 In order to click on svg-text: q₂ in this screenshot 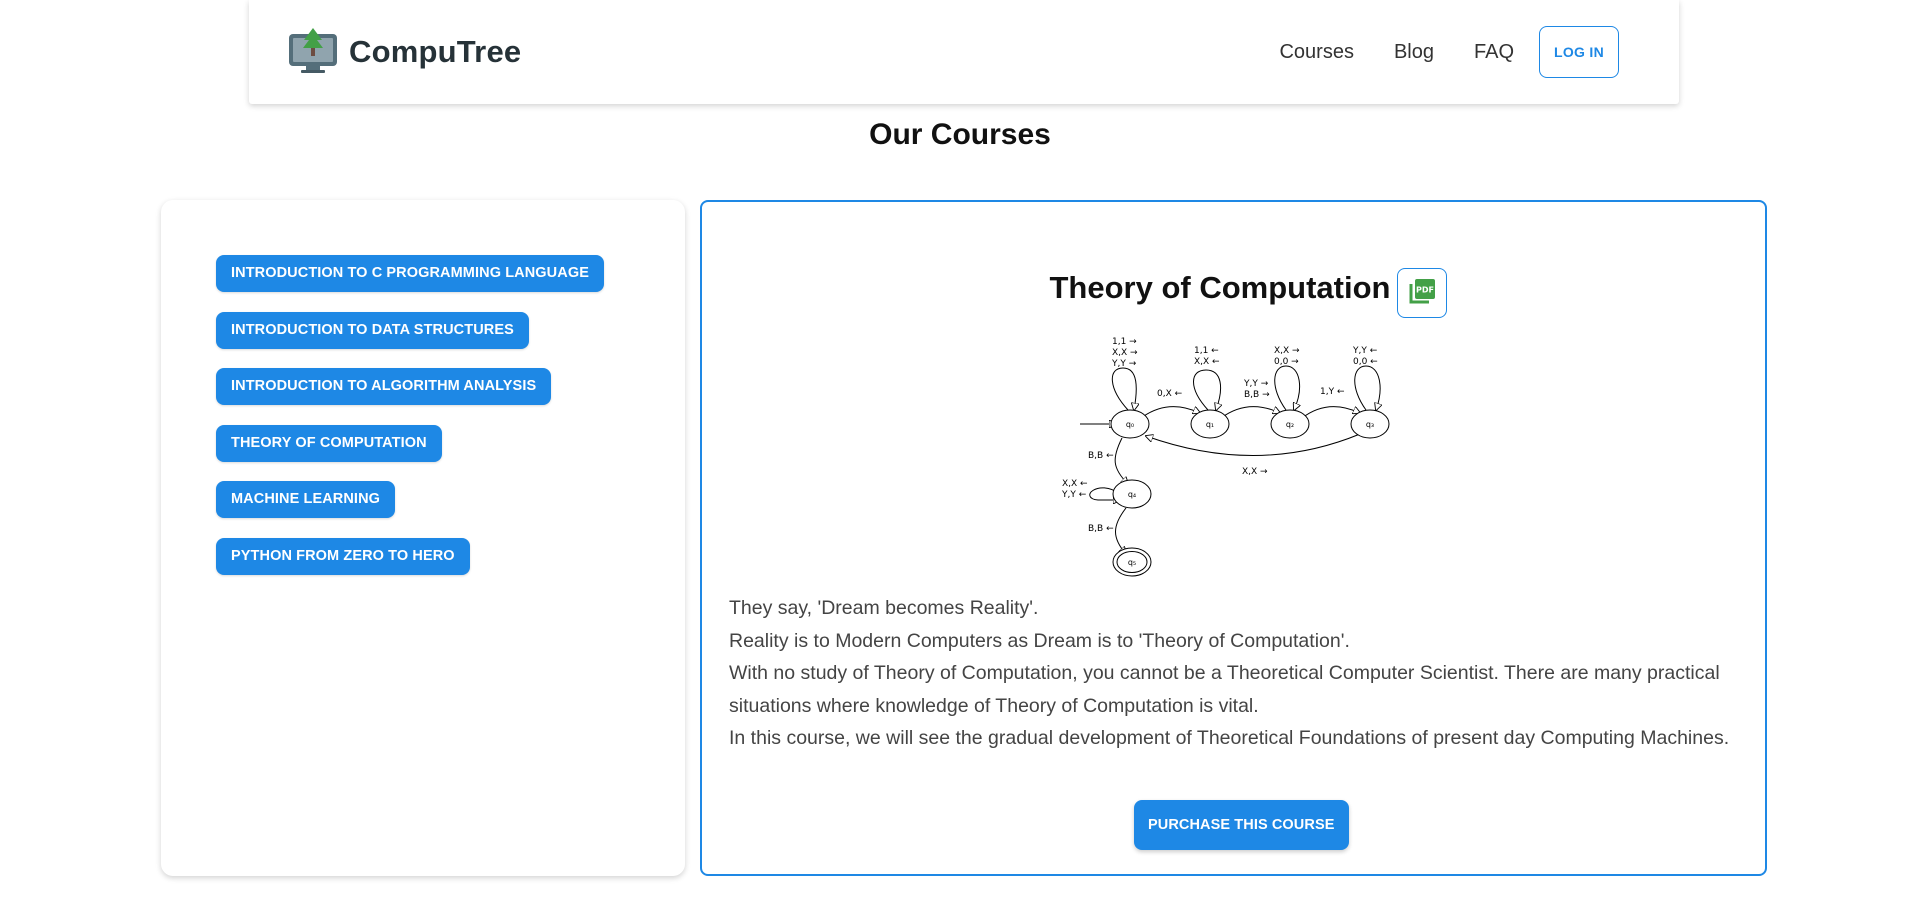, I will do `click(1290, 424)`.